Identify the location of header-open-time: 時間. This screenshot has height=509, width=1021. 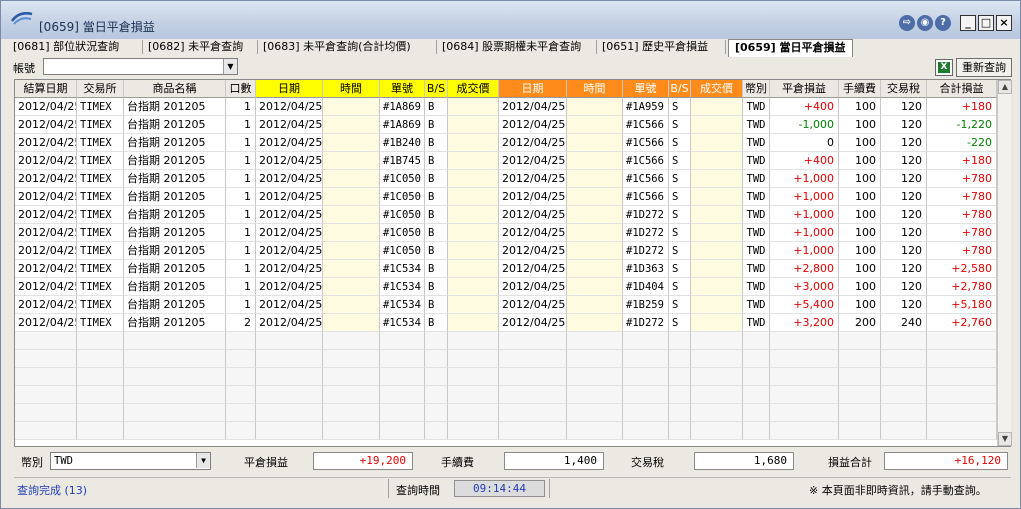
(351, 89).